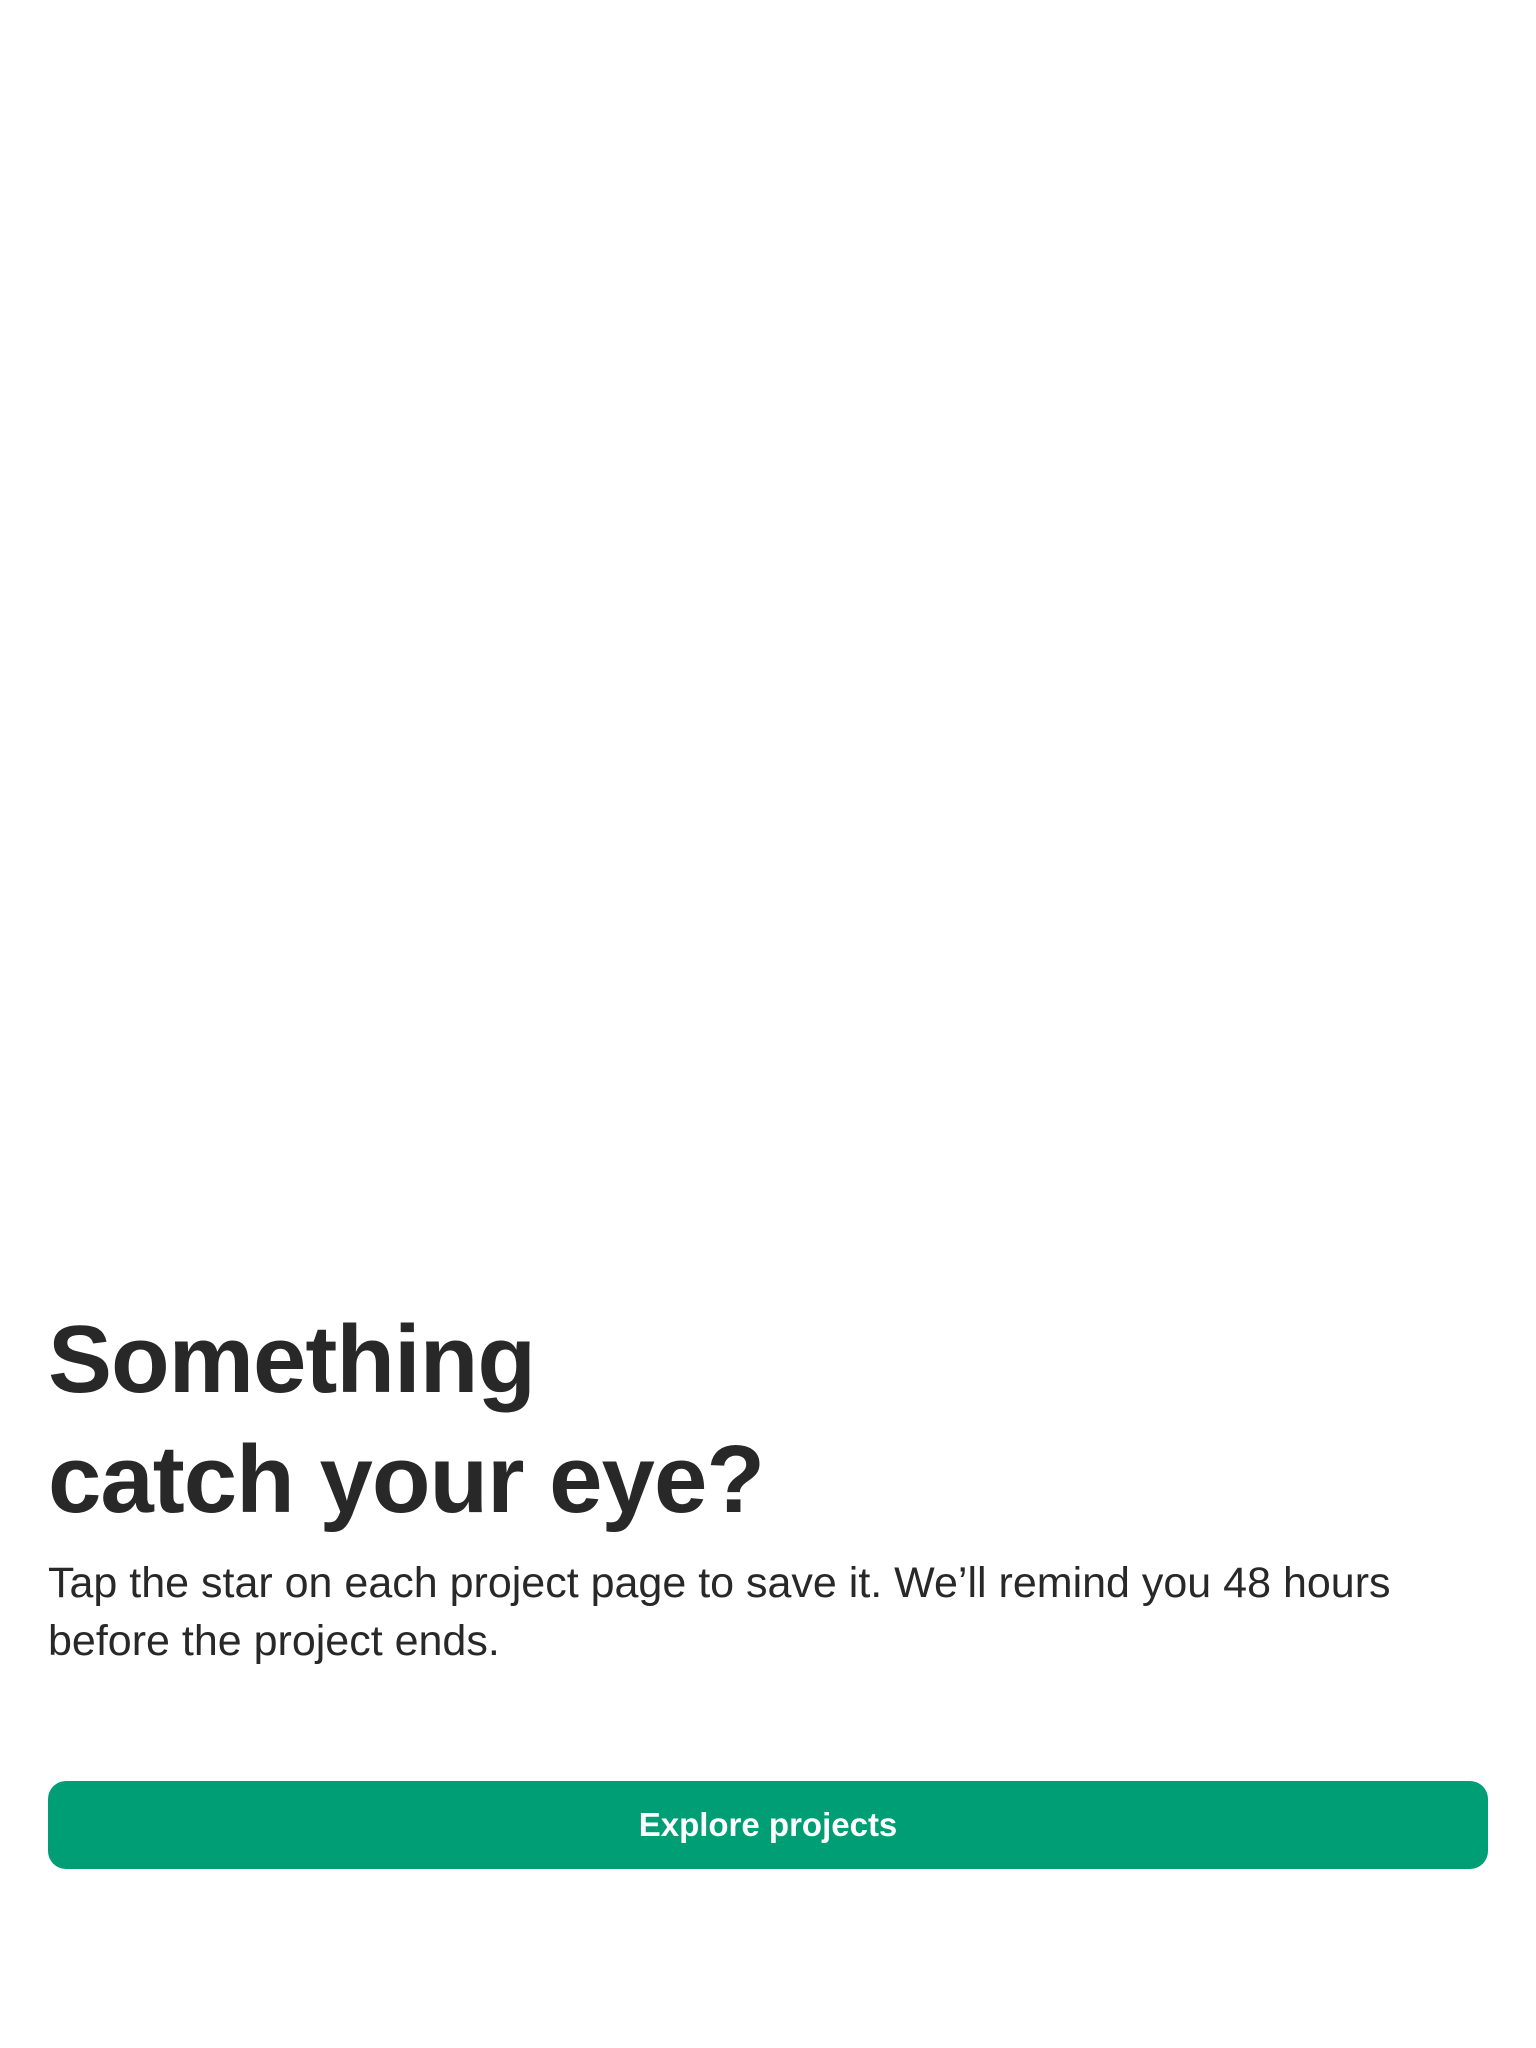  Describe the element at coordinates (406, 1479) in the screenshot. I see `headline-line-2: catch your eye?` at that location.